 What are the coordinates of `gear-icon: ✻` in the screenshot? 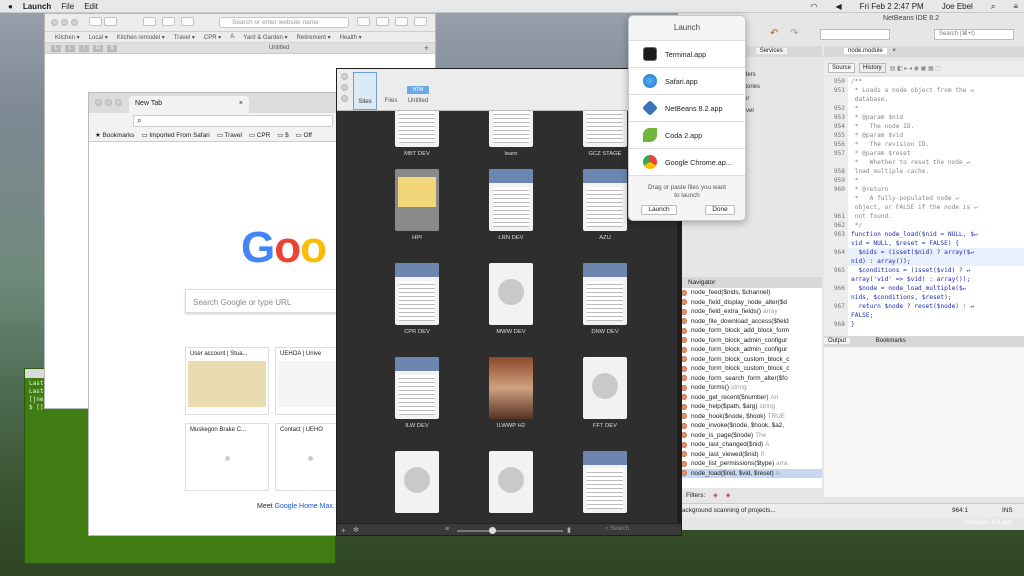 It's located at (356, 530).